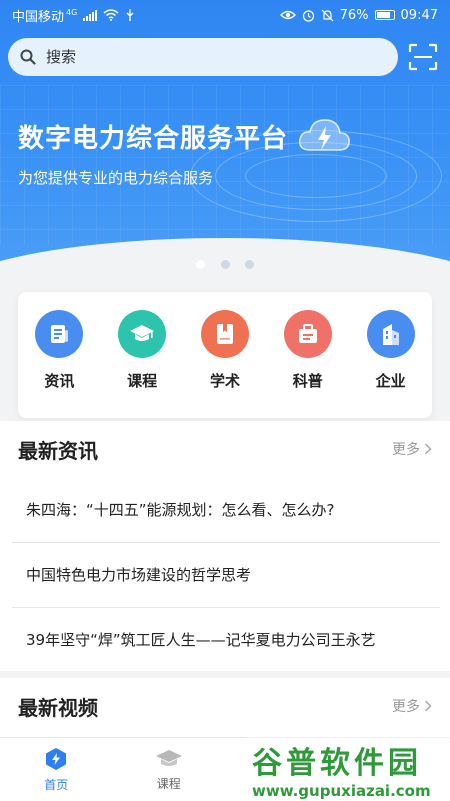 The height and width of the screenshot is (801, 450). Describe the element at coordinates (391, 380) in the screenshot. I see `menu-label: 企业` at that location.